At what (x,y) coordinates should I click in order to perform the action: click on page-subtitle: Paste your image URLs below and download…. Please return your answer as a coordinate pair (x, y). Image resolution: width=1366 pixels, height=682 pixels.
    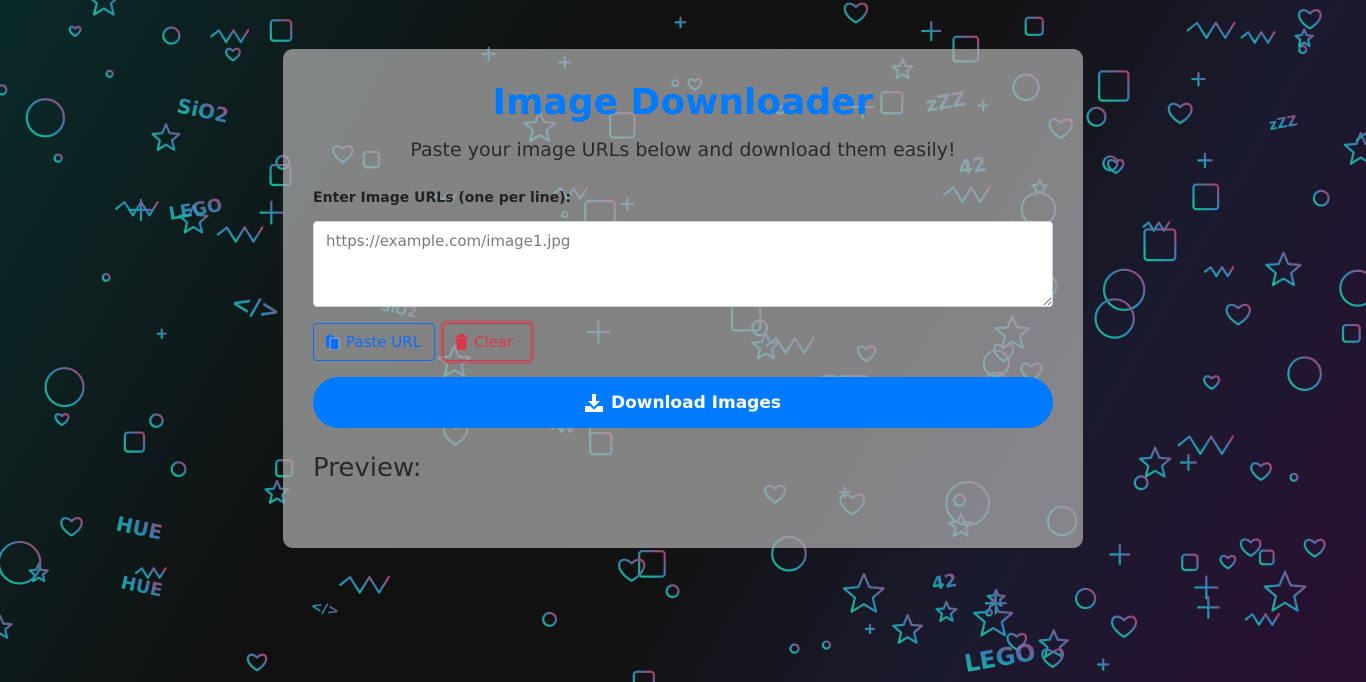
    Looking at the image, I should click on (683, 150).